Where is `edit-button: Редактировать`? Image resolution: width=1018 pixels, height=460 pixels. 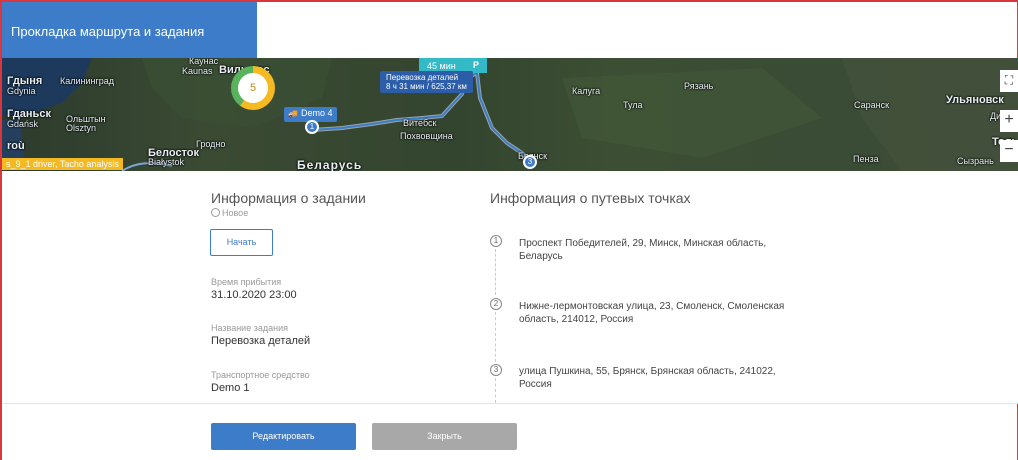
edit-button: Редактировать is located at coordinates (283, 436).